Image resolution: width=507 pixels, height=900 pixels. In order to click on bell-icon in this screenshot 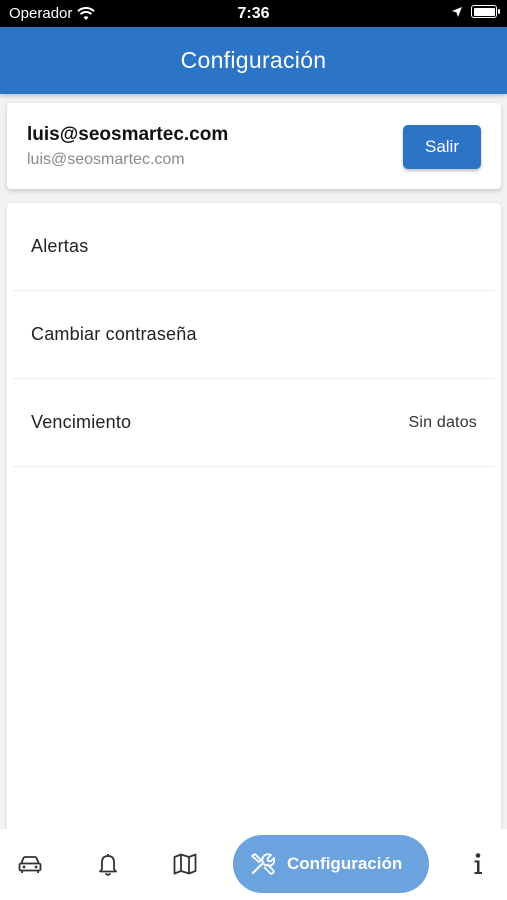, I will do `click(108, 864)`.